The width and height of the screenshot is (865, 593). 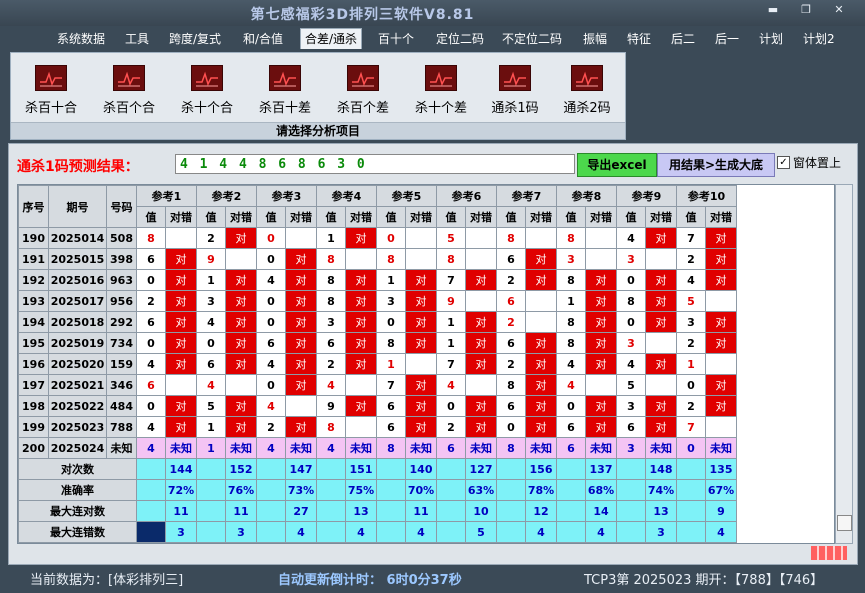 What do you see at coordinates (377, 343) in the screenshot?
I see `table-row: 195 2025019 734 0 对 0 对 6 对 6 对 8 对 1 对 6 对 8 对 3 2 对` at bounding box center [377, 343].